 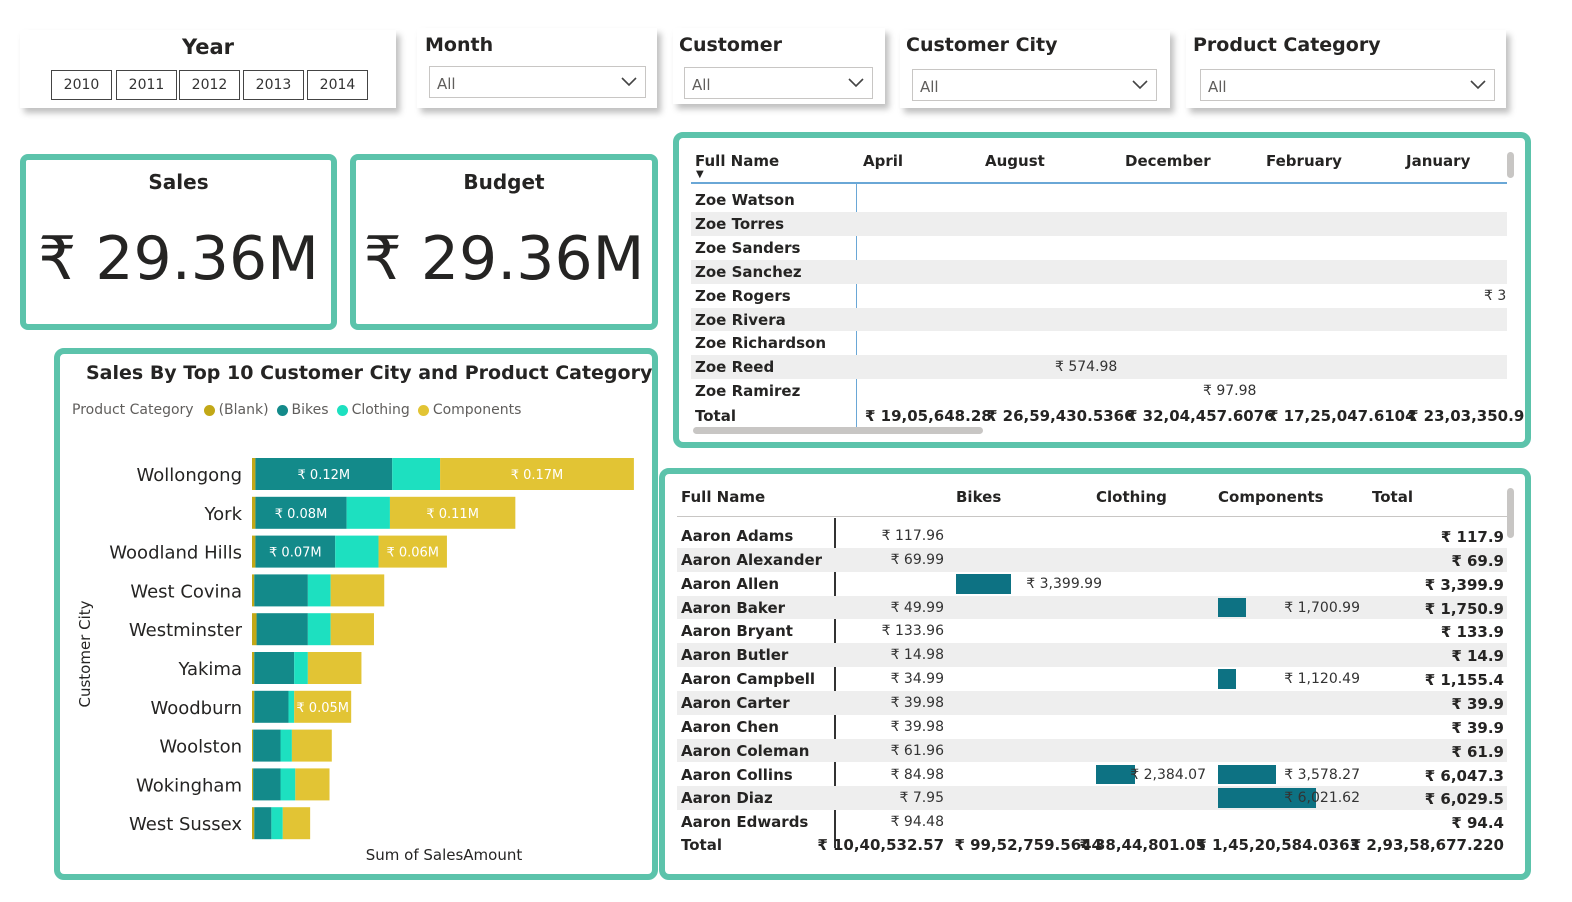 I want to click on column-header-bikes: Bikes, so click(x=978, y=497).